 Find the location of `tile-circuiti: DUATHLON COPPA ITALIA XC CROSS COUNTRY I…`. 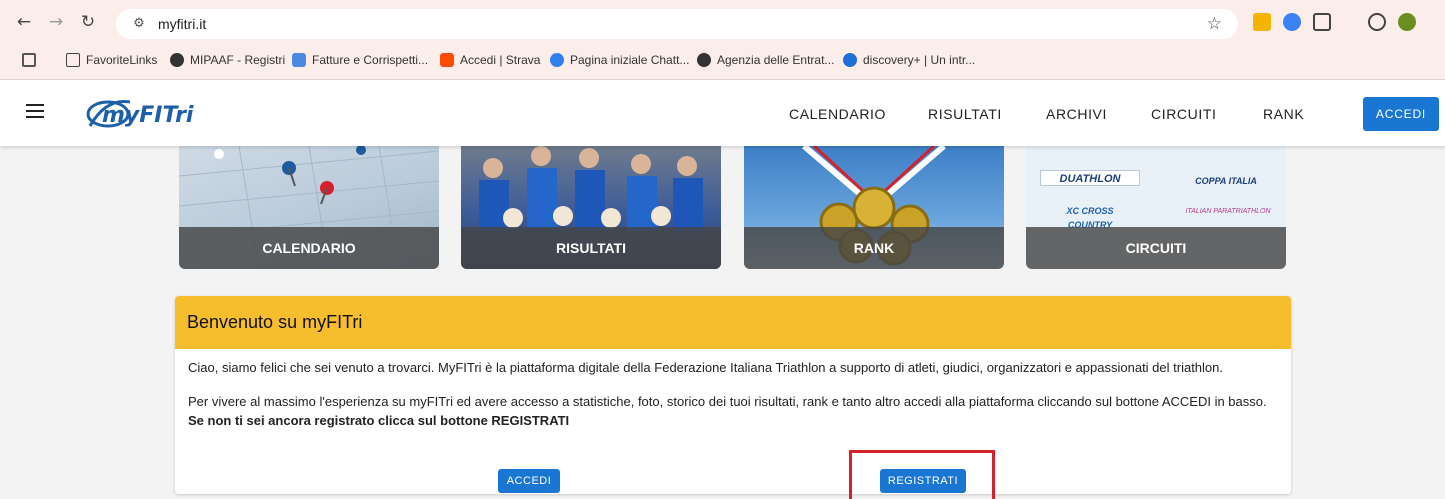

tile-circuiti: DUATHLON COPPA ITALIA XC CROSS COUNTRY I… is located at coordinates (1156, 207).